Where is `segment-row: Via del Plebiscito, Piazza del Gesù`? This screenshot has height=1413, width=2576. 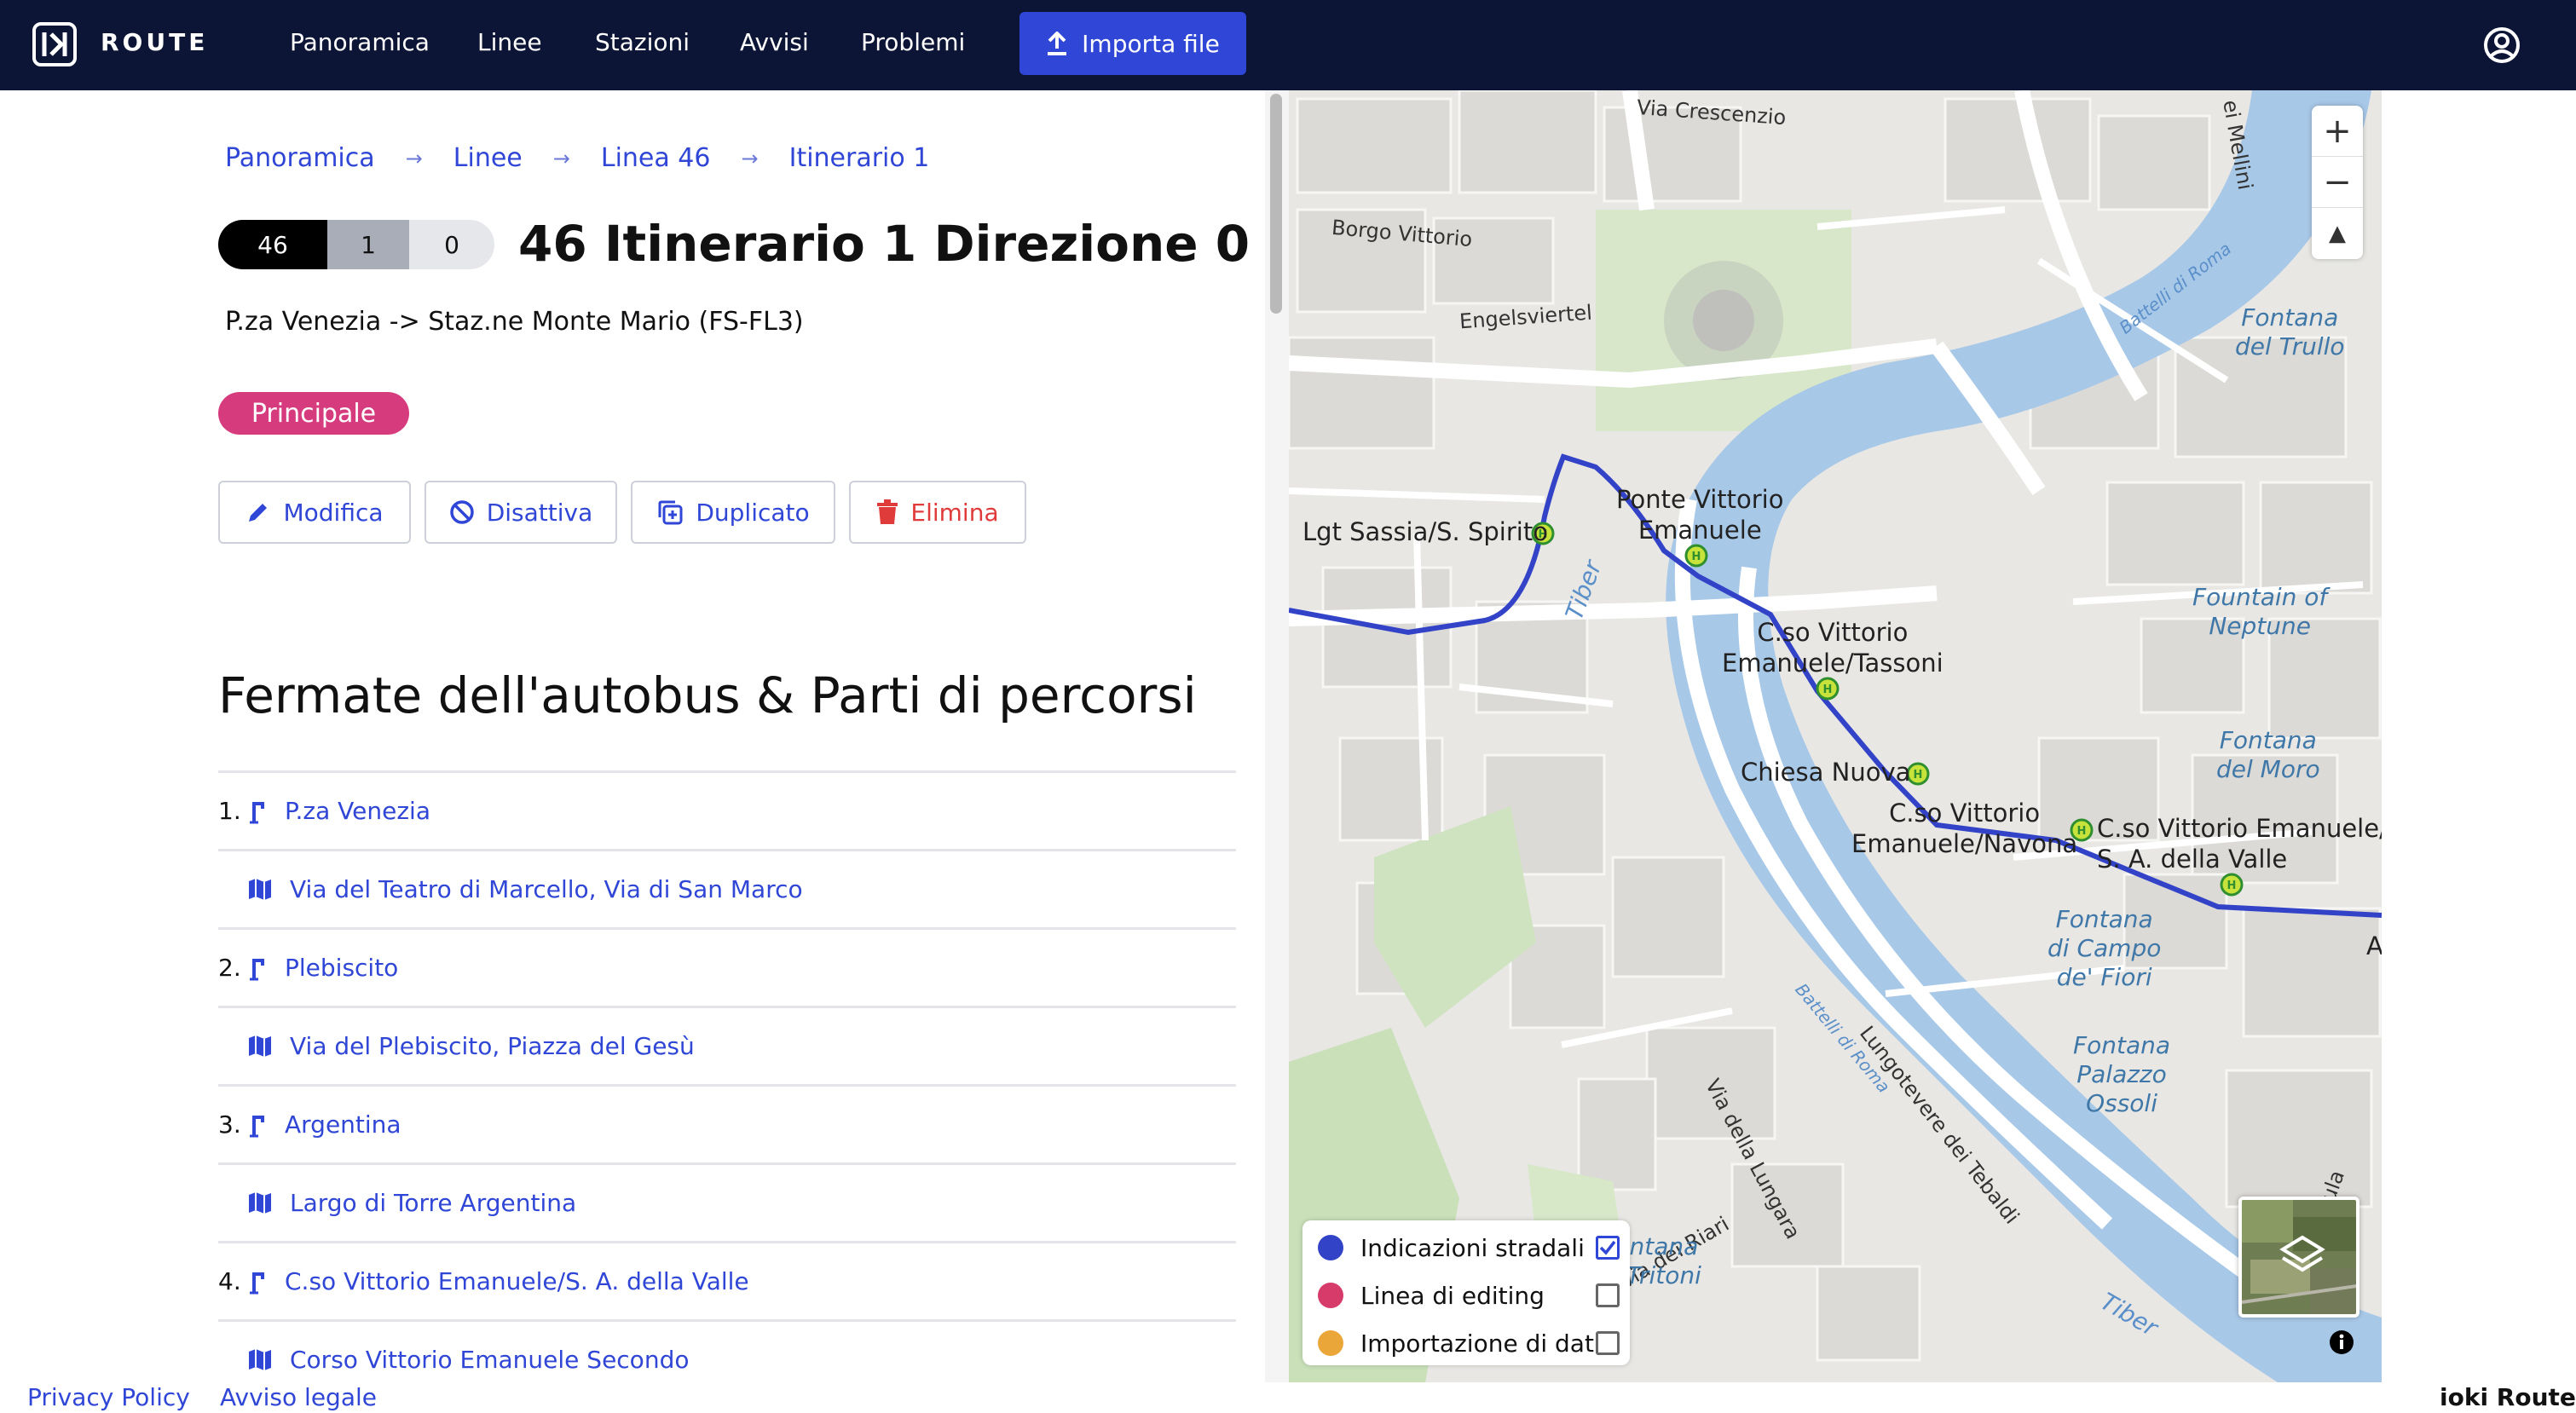 segment-row: Via del Plebiscito, Piazza del Gesù is located at coordinates (727, 1045).